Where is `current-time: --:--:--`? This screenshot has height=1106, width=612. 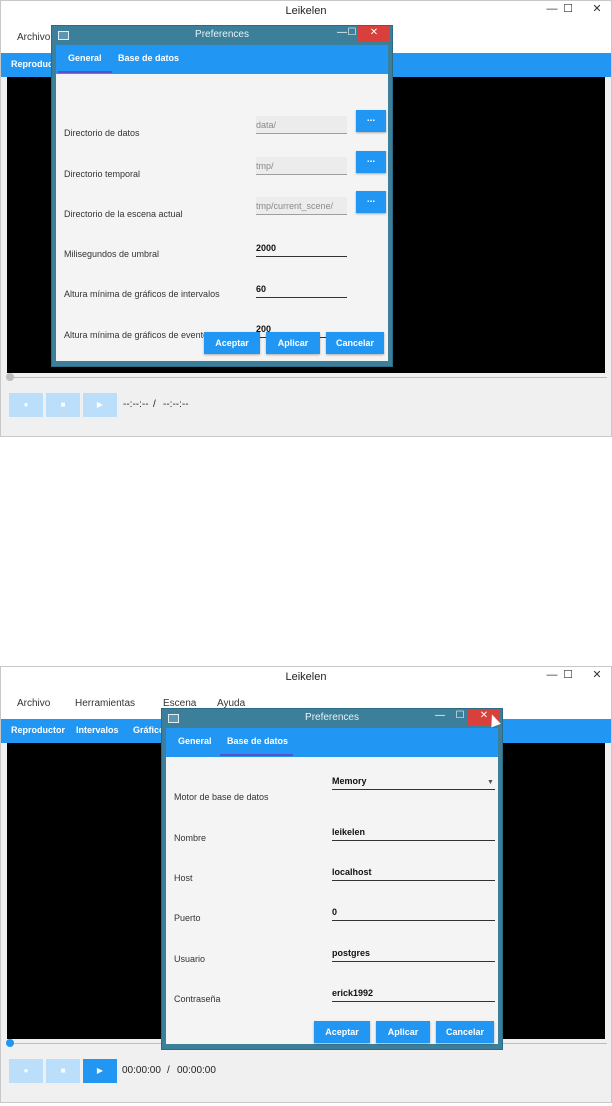
current-time: --:--:-- is located at coordinates (136, 404).